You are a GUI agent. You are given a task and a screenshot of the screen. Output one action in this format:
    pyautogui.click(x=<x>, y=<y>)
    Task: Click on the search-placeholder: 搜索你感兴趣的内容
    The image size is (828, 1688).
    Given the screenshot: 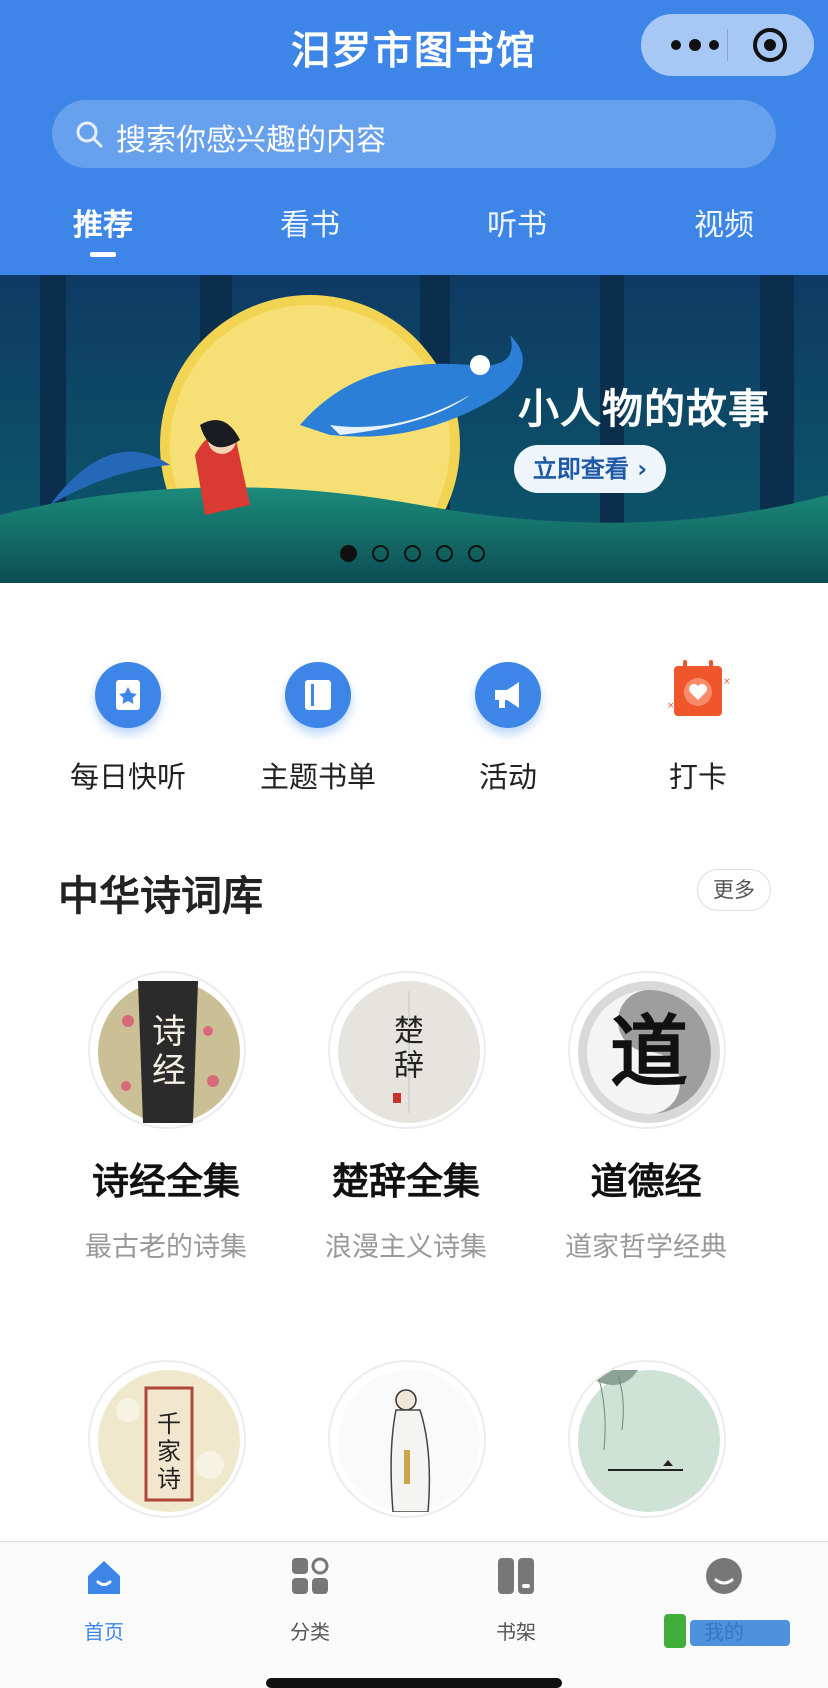 What is the action you would take?
    pyautogui.click(x=251, y=140)
    